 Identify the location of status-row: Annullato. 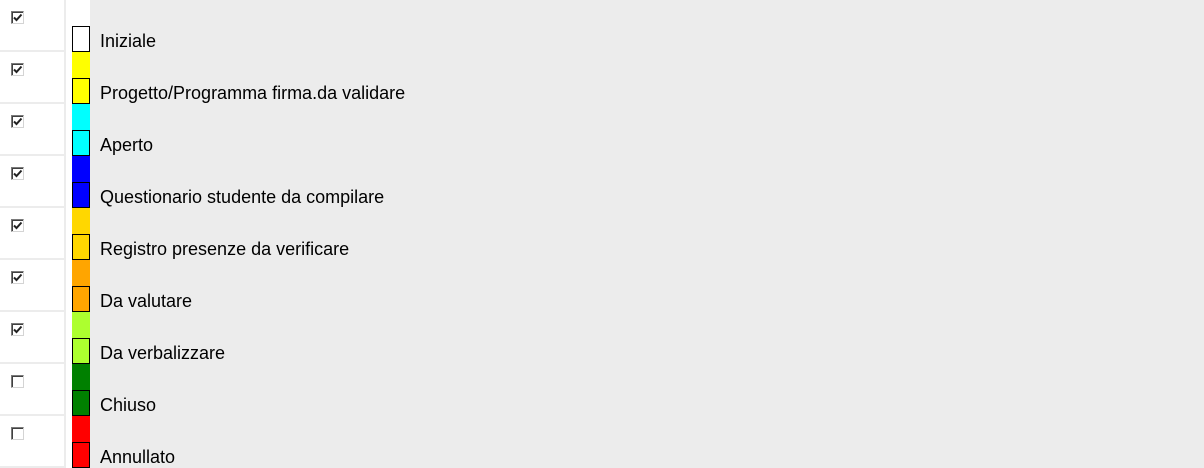
(602, 442).